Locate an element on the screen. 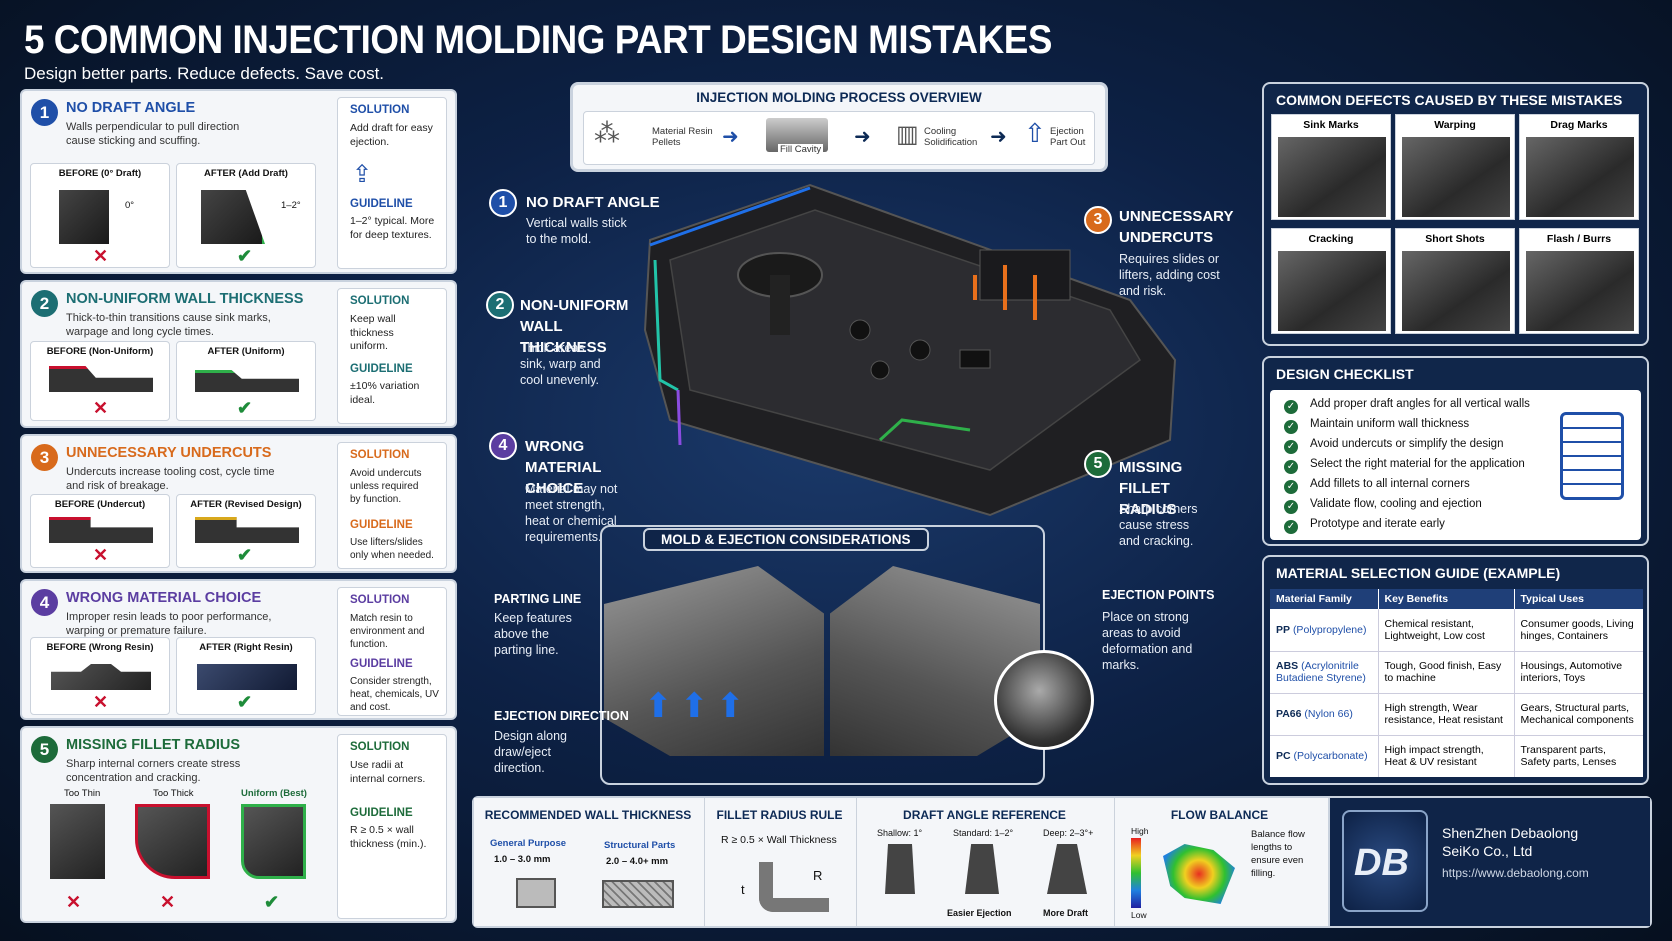 This screenshot has height=941, width=1672. checklist-text-6: Validate flow, cooling and ejection is located at coordinates (1396, 504).